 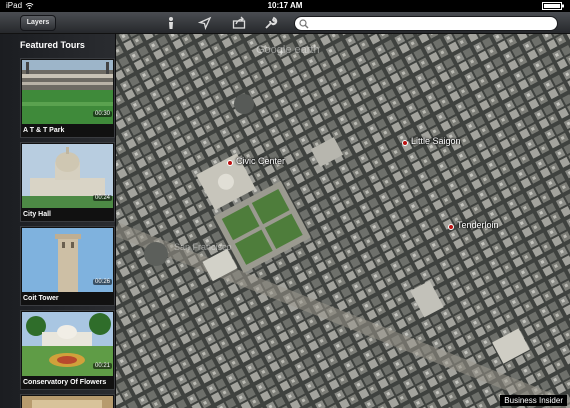 What do you see at coordinates (38, 23) in the screenshot?
I see `layers-button: Layers` at bounding box center [38, 23].